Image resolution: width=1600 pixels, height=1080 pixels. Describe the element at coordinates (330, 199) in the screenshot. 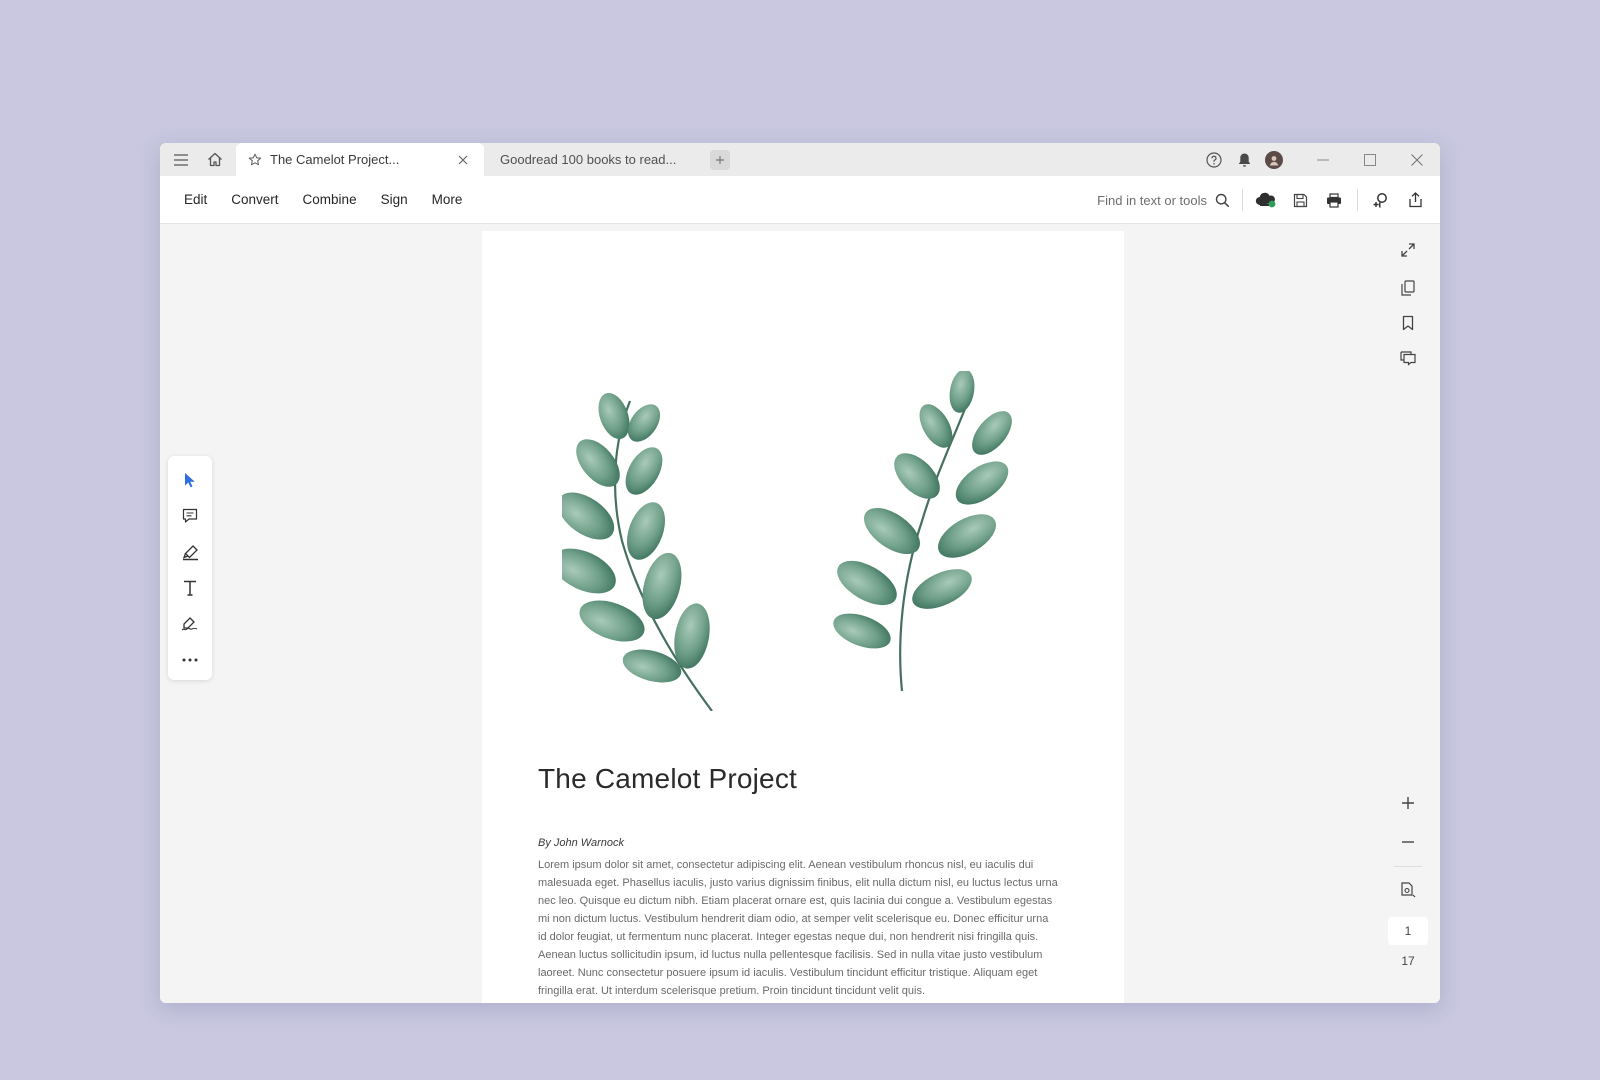

I see `menu-combine: Combine` at that location.